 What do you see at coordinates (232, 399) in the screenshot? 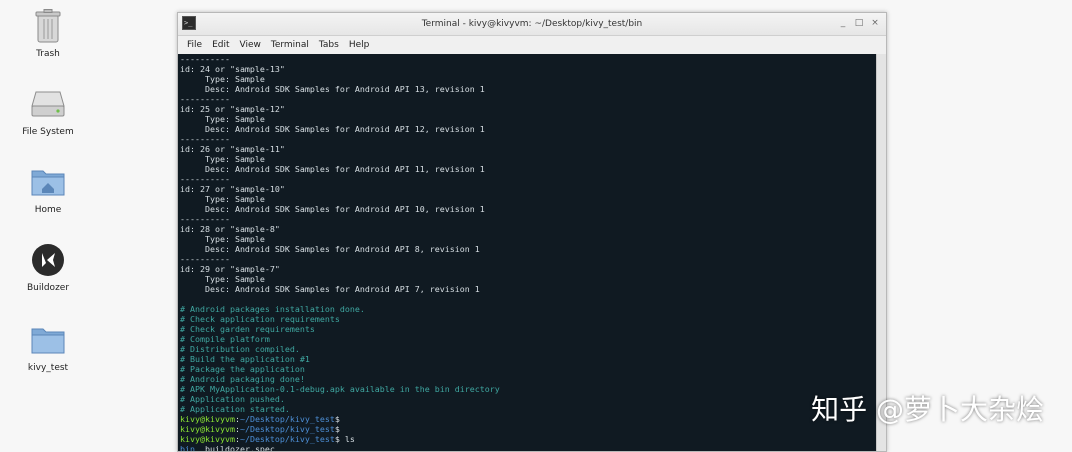
I see `terminal-line: # Application pushed.` at bounding box center [232, 399].